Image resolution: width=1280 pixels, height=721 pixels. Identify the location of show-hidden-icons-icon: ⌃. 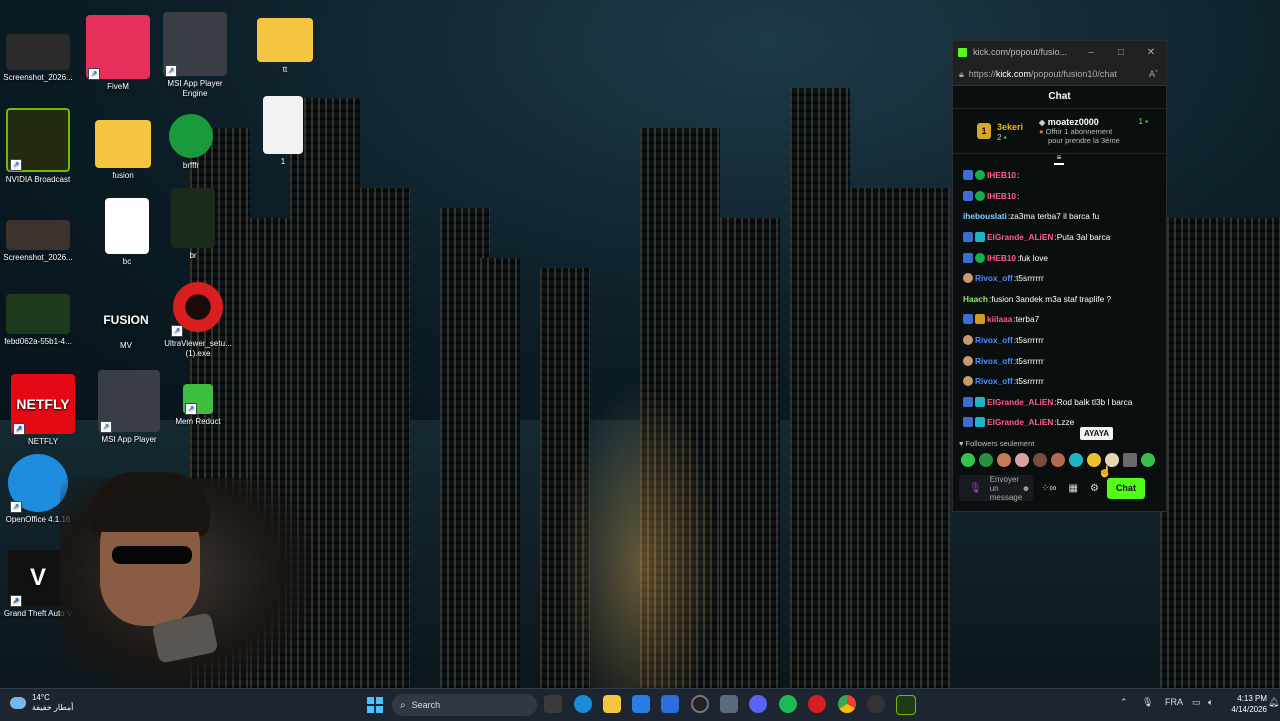
(1124, 702).